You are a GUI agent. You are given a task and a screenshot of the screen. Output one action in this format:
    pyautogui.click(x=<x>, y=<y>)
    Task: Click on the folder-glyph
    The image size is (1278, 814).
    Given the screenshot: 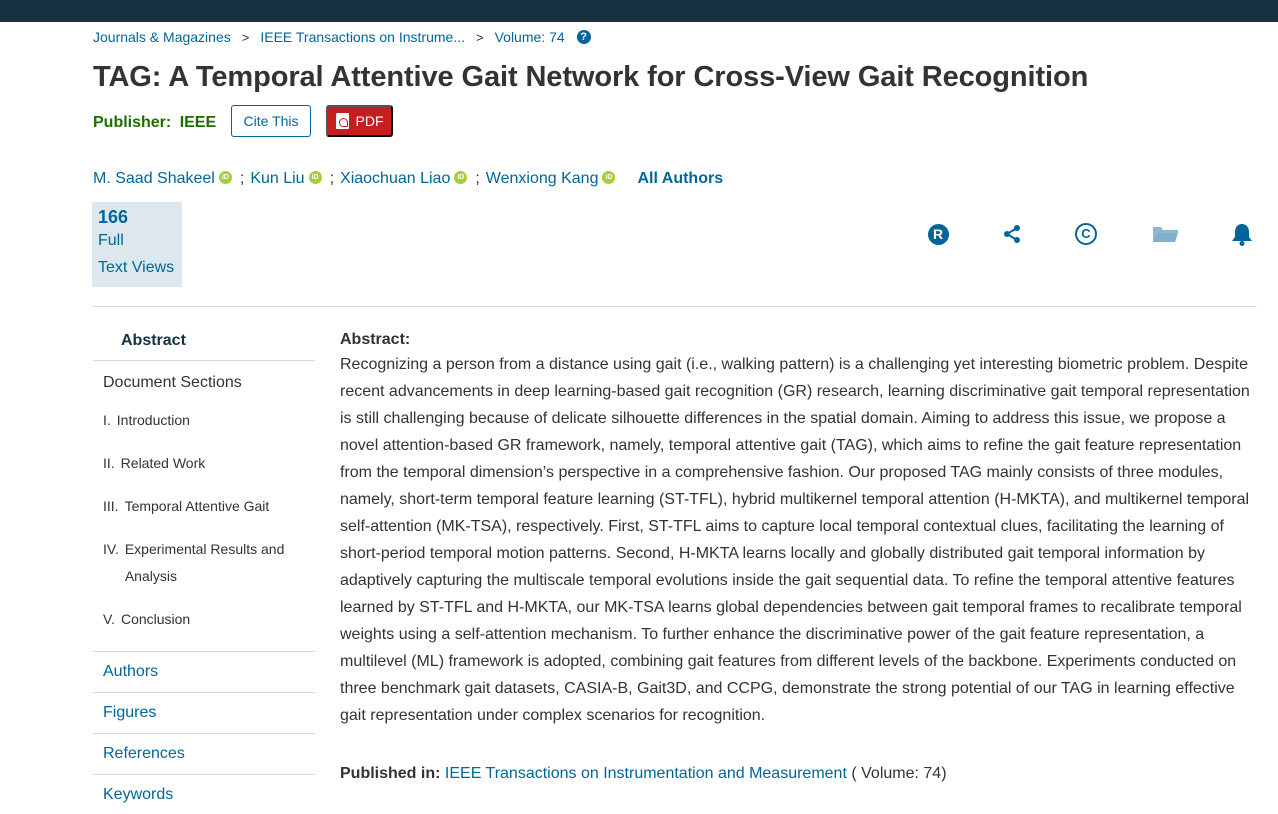 What is the action you would take?
    pyautogui.click(x=1165, y=234)
    